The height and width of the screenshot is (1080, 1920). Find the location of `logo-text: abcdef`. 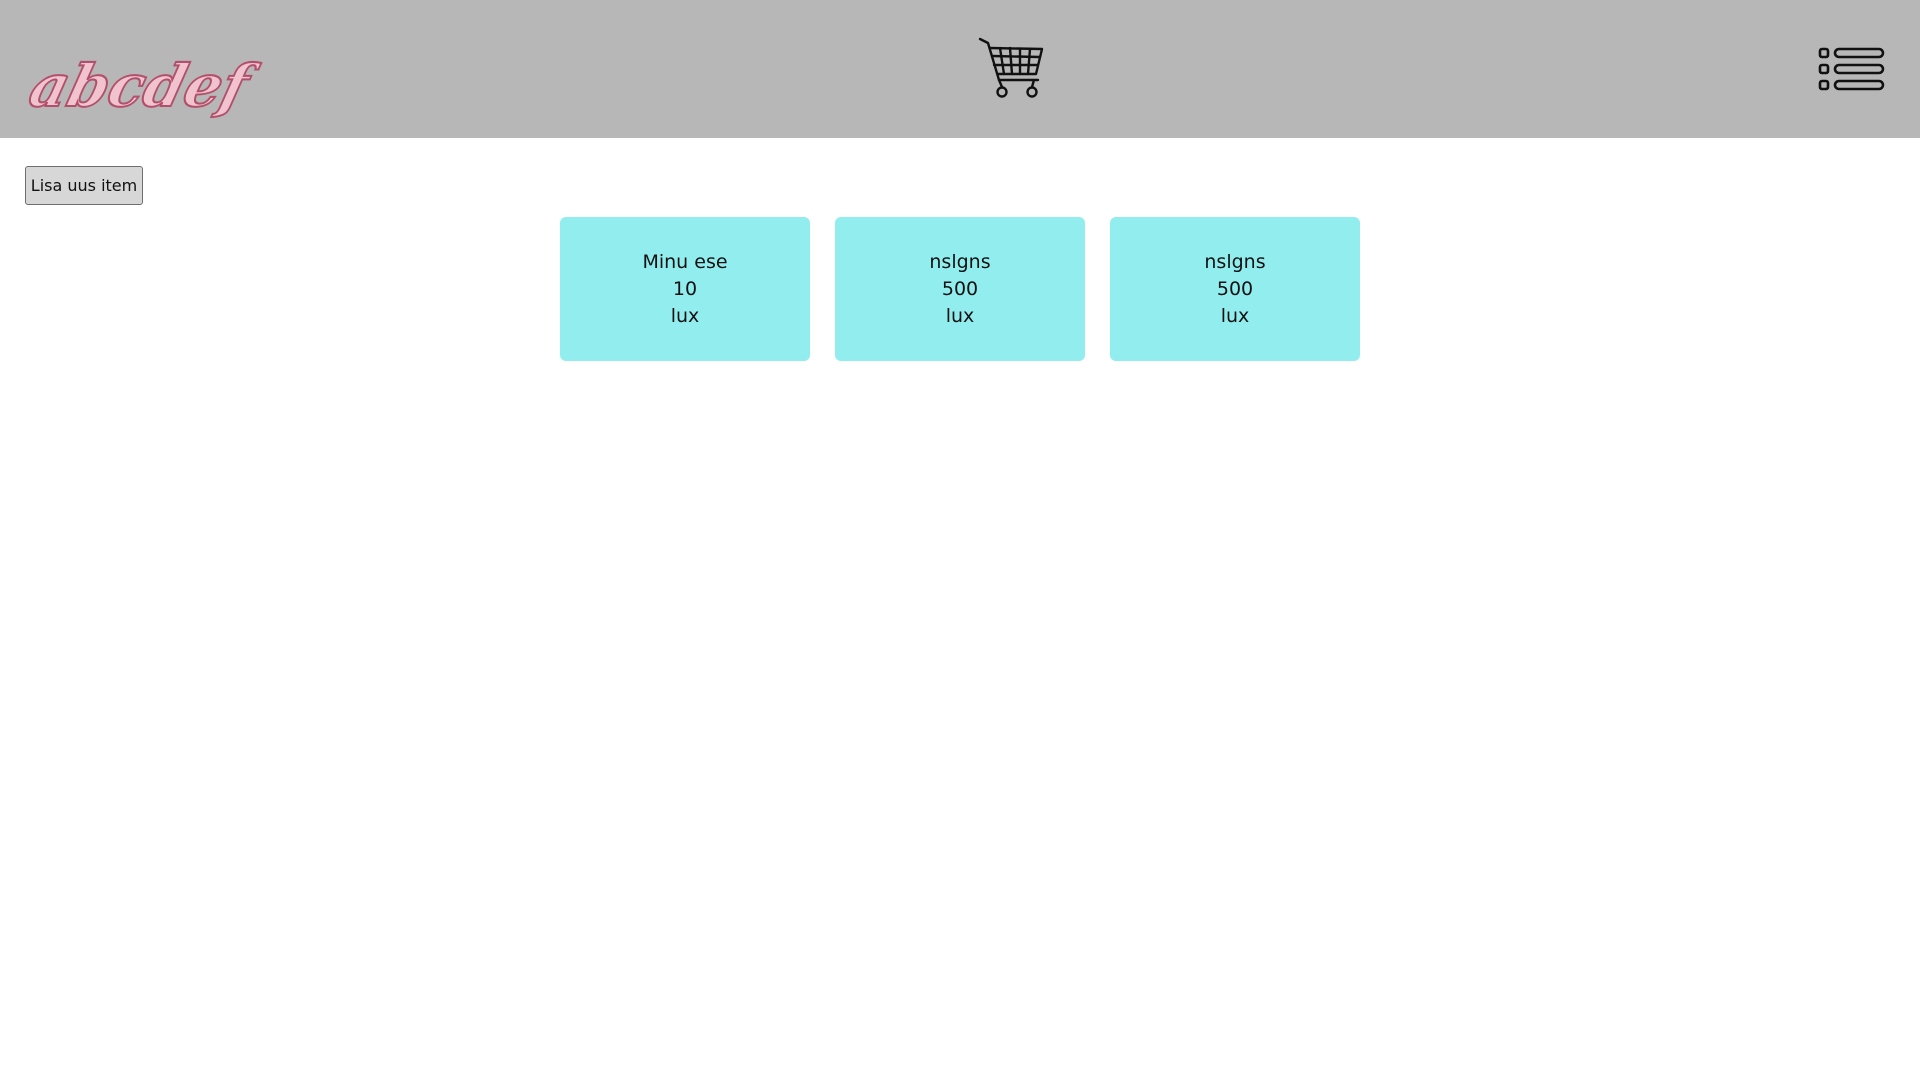

logo-text: abcdef is located at coordinates (143, 86).